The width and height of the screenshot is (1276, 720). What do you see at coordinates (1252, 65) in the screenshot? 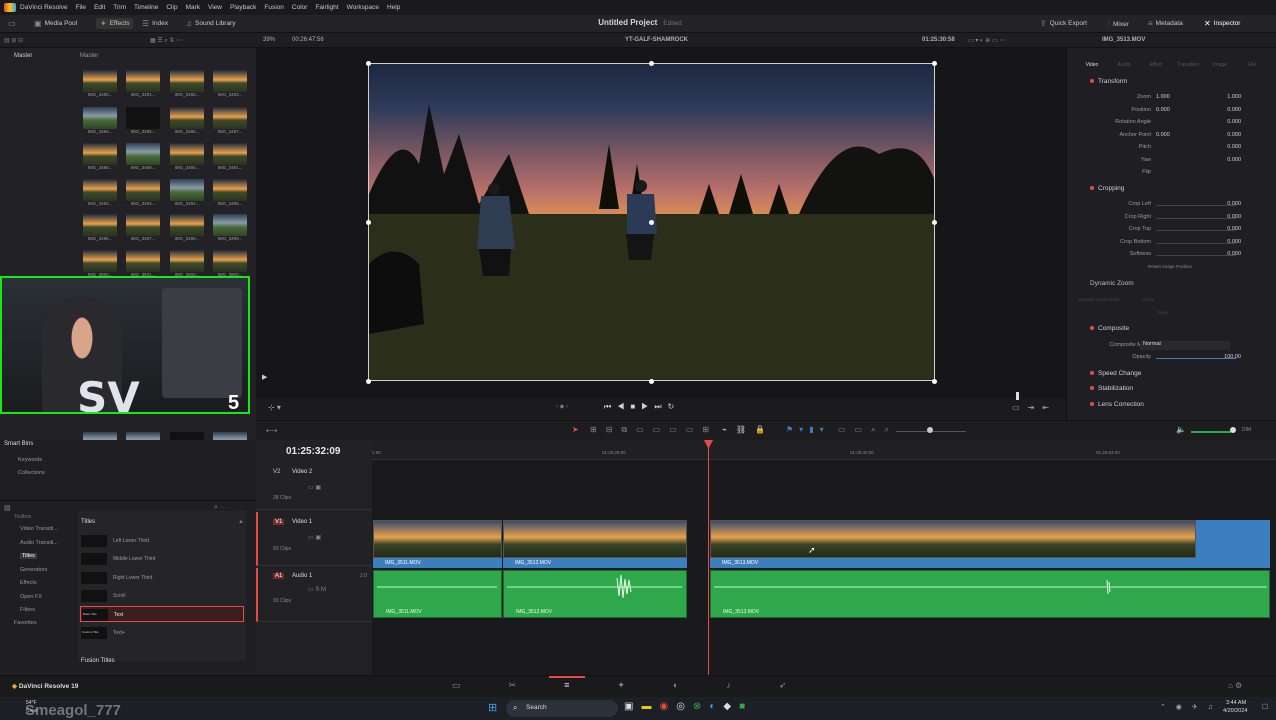
I see `inspector-tab-file: File` at bounding box center [1252, 65].